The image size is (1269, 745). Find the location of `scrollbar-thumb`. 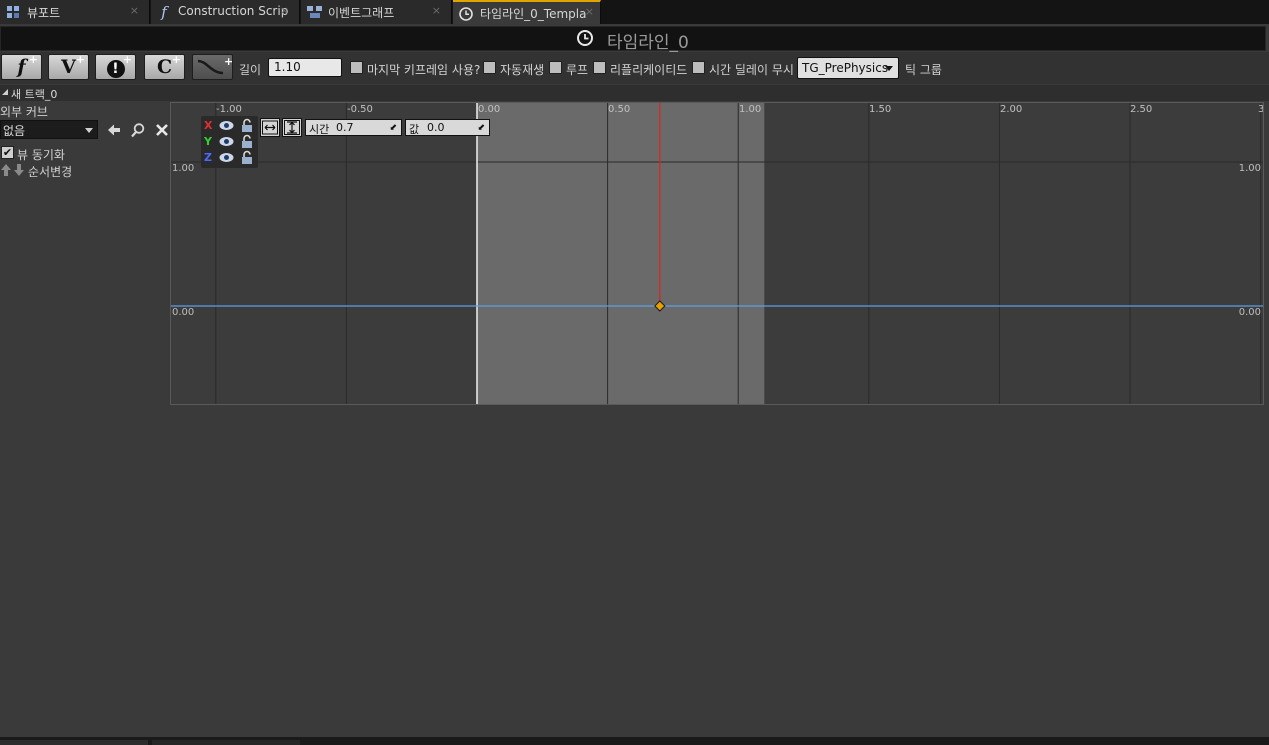

scrollbar-thumb is located at coordinates (74, 742).